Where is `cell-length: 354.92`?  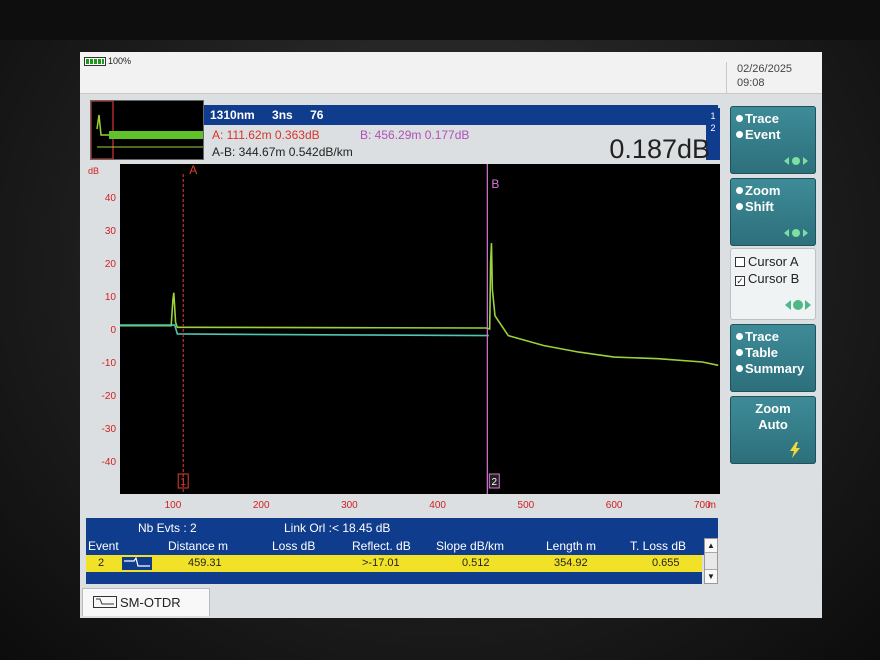 cell-length: 354.92 is located at coordinates (571, 563).